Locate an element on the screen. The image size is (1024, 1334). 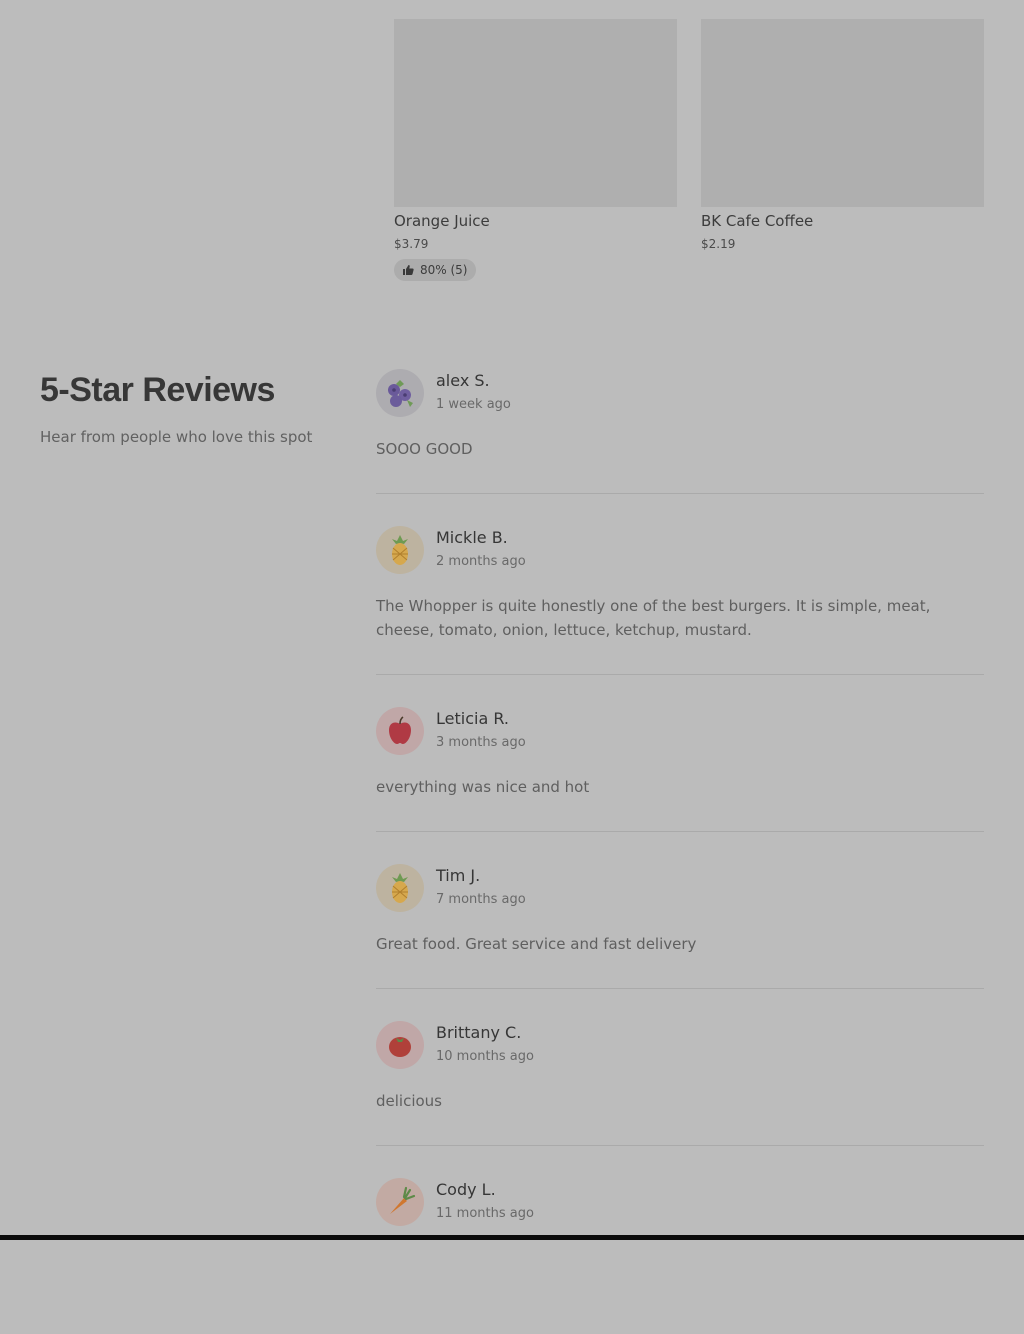
review-item: Brittany C. 10 months ago delicious is located at coordinates (680, 1083).